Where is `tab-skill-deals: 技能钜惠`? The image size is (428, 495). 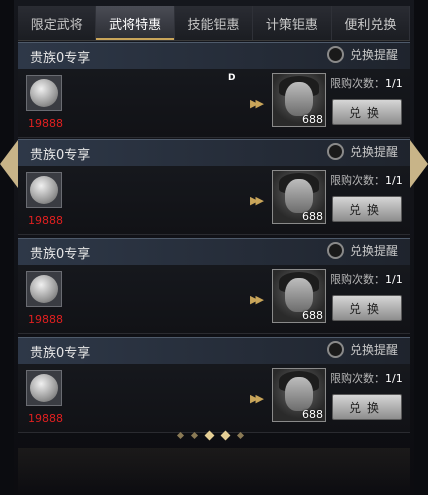
tab-skill-deals: 技能钜惠 is located at coordinates (214, 23).